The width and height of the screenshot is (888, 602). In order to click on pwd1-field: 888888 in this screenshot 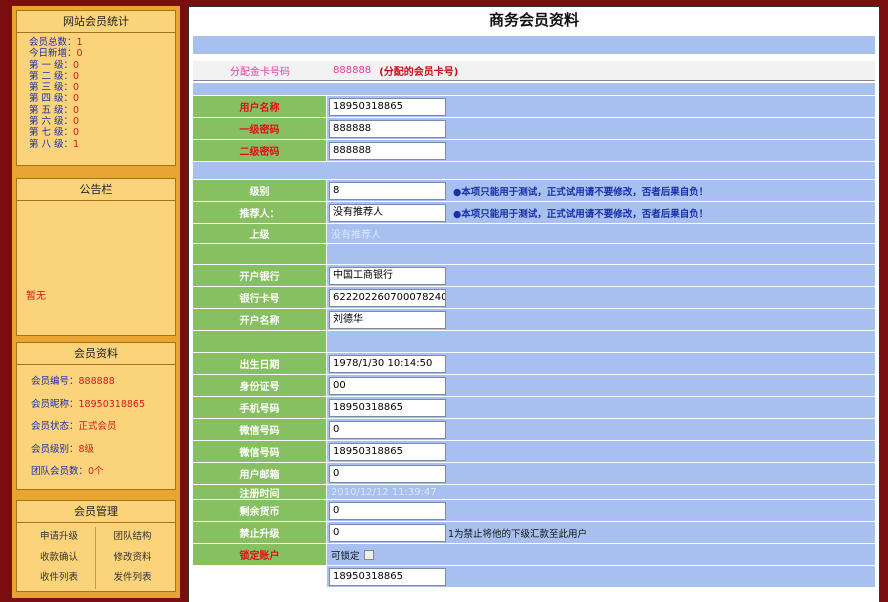, I will do `click(387, 128)`.